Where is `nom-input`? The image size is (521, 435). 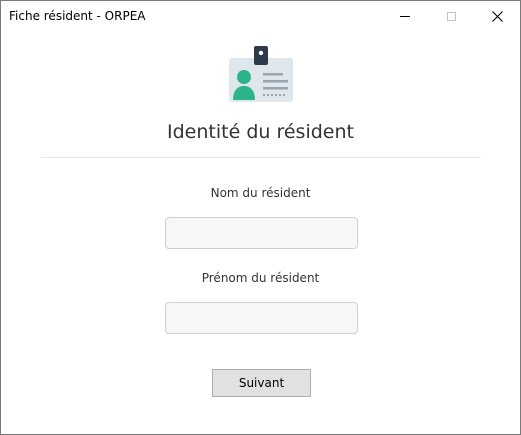
nom-input is located at coordinates (261, 233).